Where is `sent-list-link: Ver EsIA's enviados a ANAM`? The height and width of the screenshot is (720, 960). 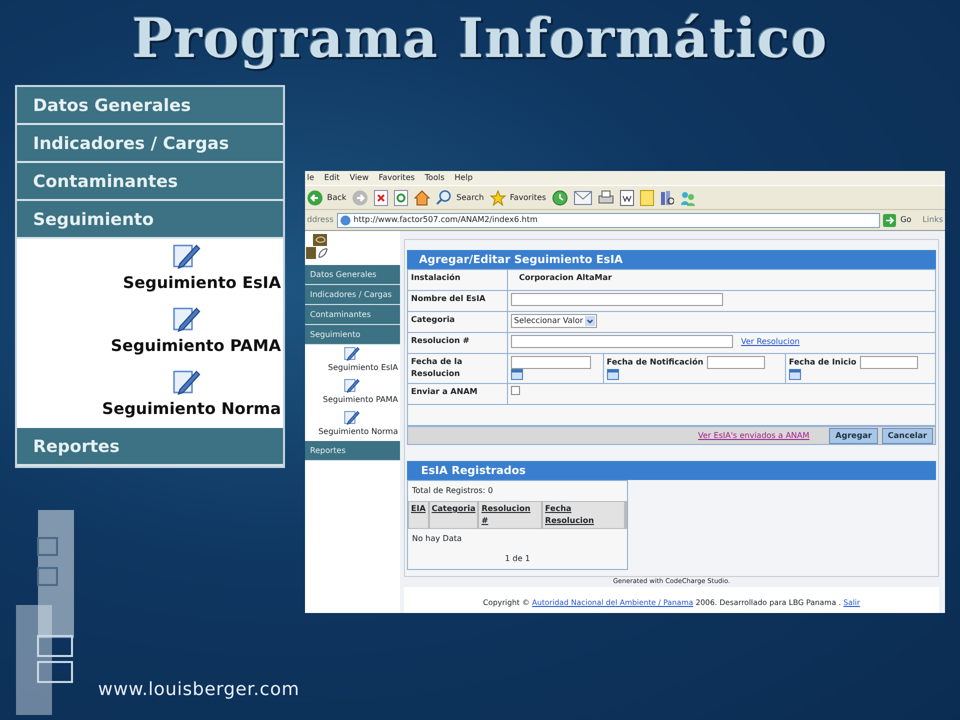 sent-list-link: Ver EsIA's enviados a ANAM is located at coordinates (754, 436).